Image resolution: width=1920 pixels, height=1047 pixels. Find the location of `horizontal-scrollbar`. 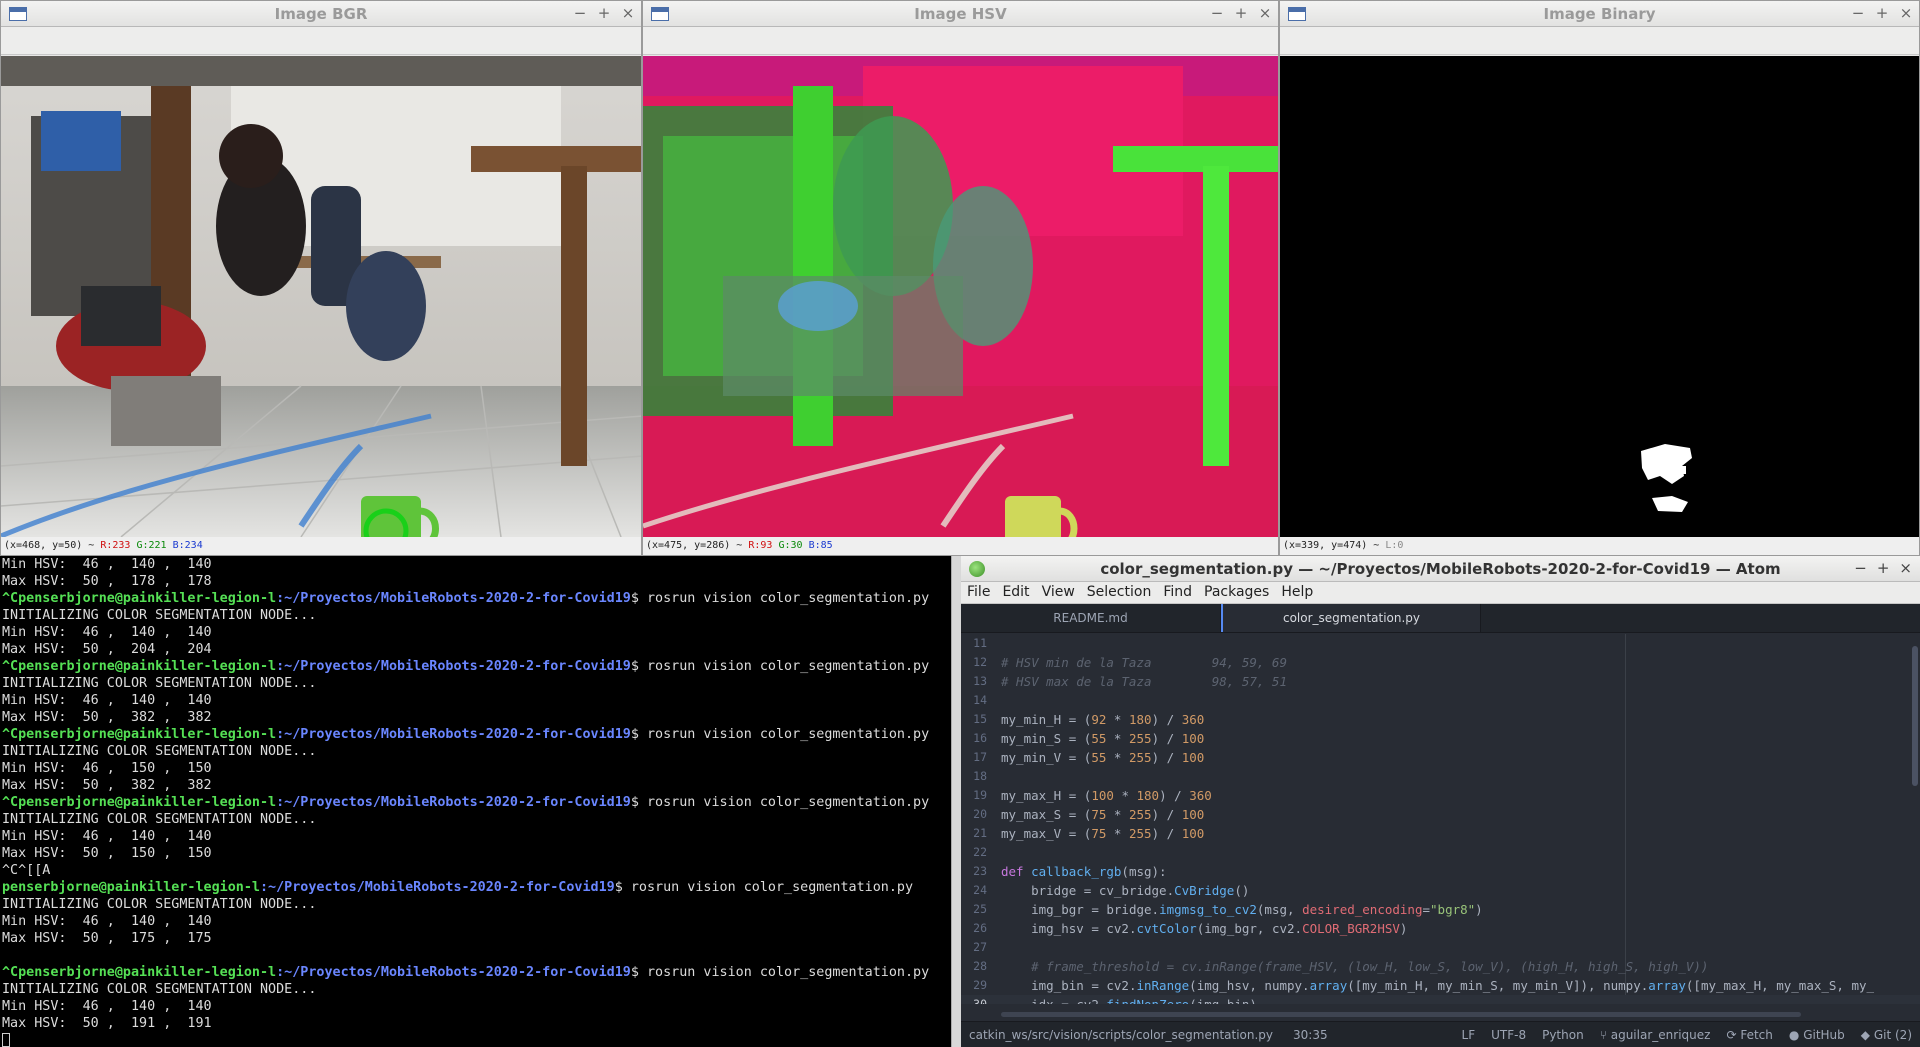

horizontal-scrollbar is located at coordinates (1401, 1014).